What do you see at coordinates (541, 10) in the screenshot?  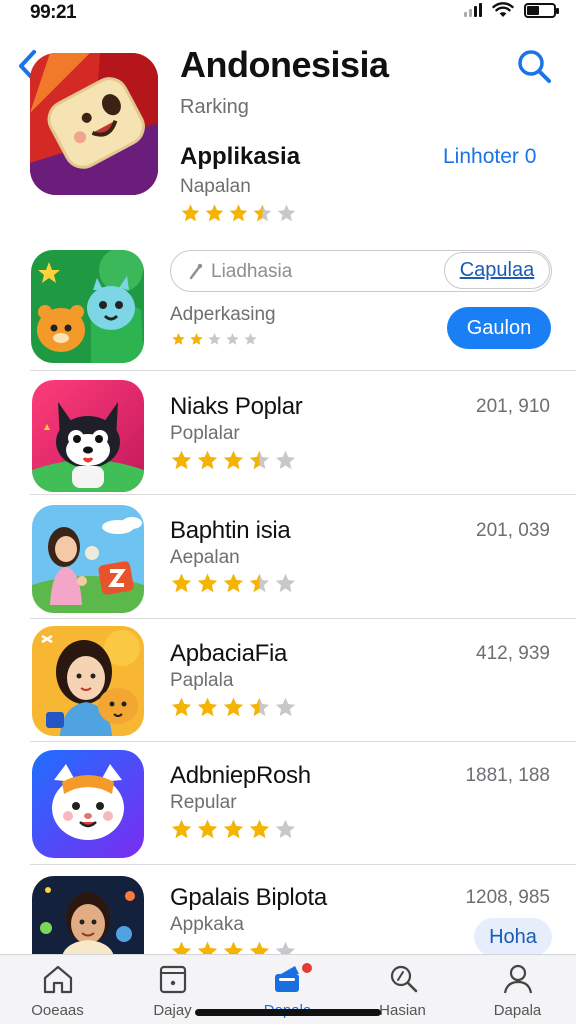 I see `battery-icon` at bounding box center [541, 10].